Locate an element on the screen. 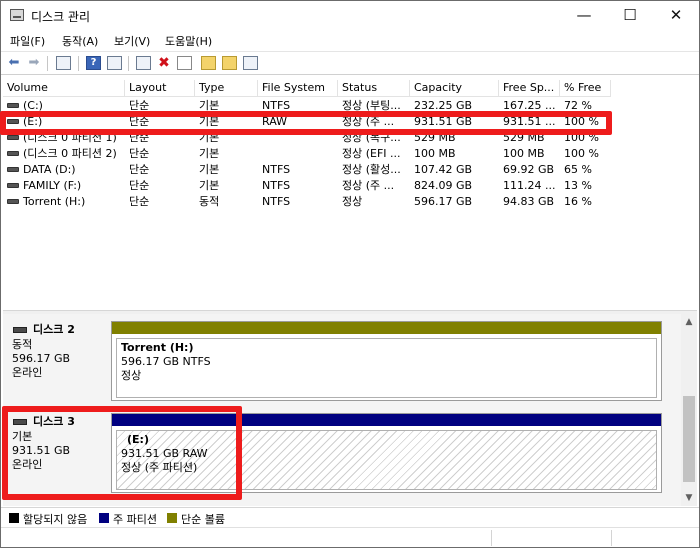 The image size is (700, 548). percent-free-cell: 100 % is located at coordinates (581, 121).